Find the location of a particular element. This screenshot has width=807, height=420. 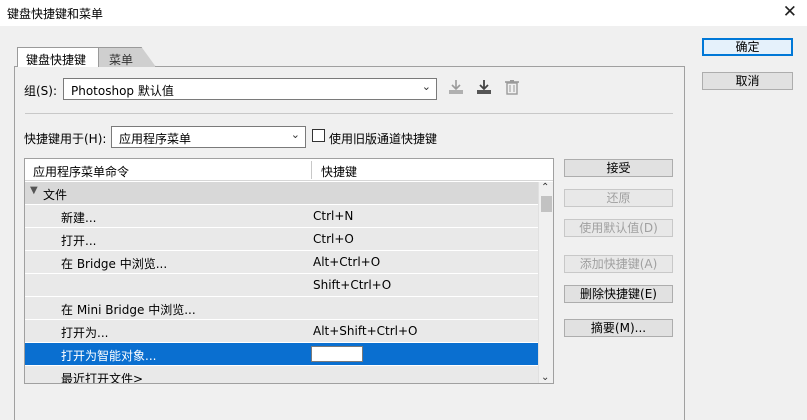

row-shortcut: Alt+Shift+Ctrl+O is located at coordinates (365, 331).